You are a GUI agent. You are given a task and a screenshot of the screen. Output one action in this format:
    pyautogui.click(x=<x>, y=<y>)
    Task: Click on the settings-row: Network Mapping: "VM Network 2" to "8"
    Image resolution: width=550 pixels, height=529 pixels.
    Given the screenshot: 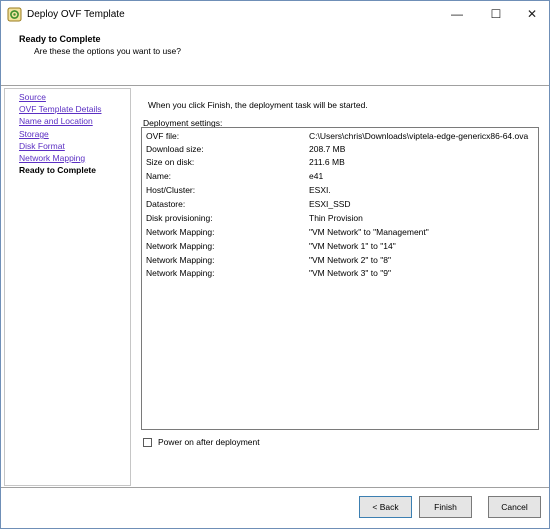 What is the action you would take?
    pyautogui.click(x=340, y=260)
    